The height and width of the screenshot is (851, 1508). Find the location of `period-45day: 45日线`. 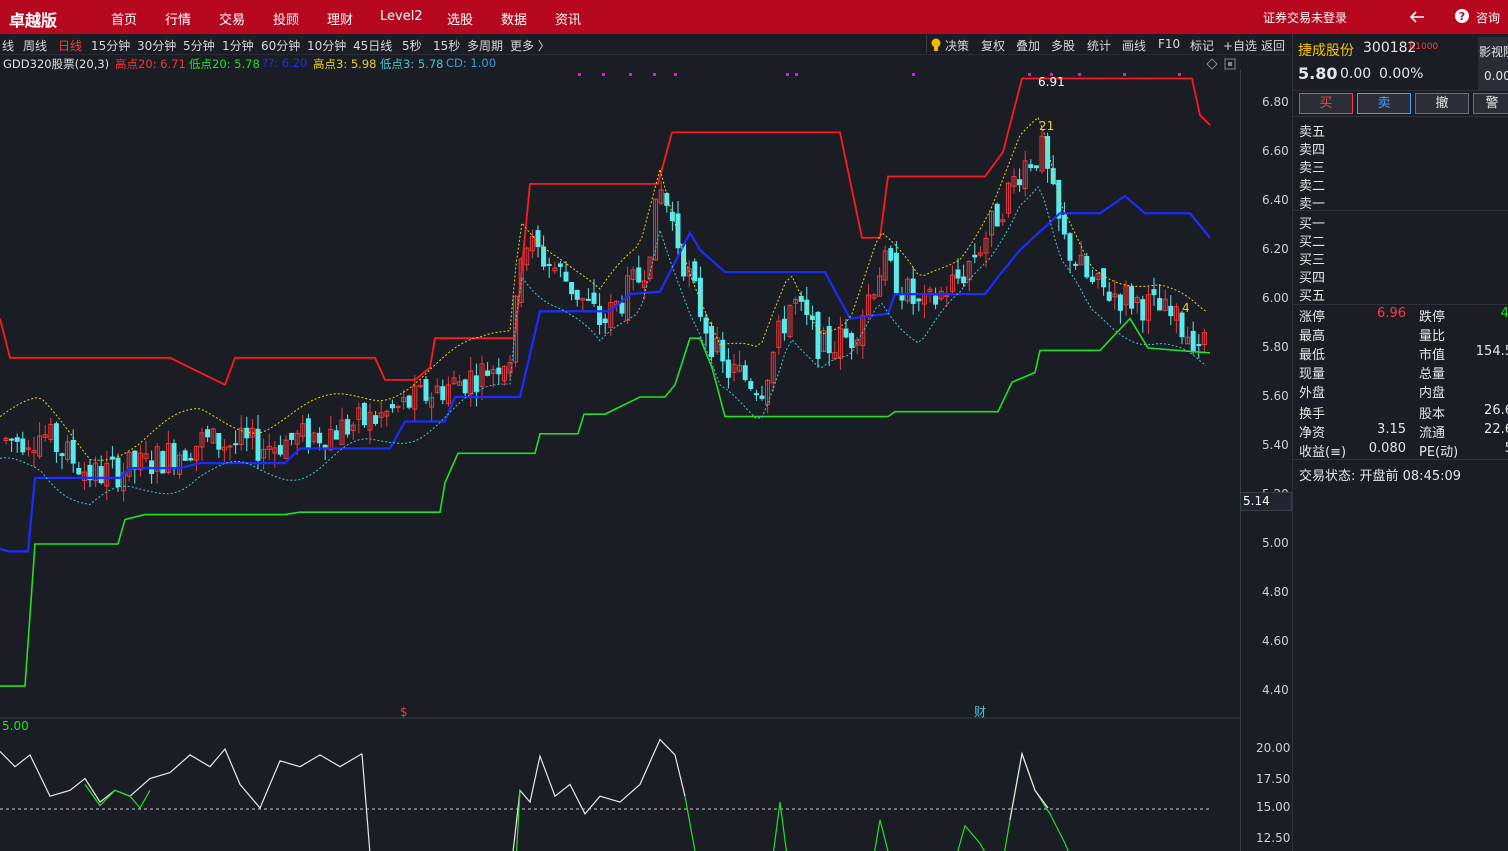

period-45day: 45日线 is located at coordinates (372, 45).